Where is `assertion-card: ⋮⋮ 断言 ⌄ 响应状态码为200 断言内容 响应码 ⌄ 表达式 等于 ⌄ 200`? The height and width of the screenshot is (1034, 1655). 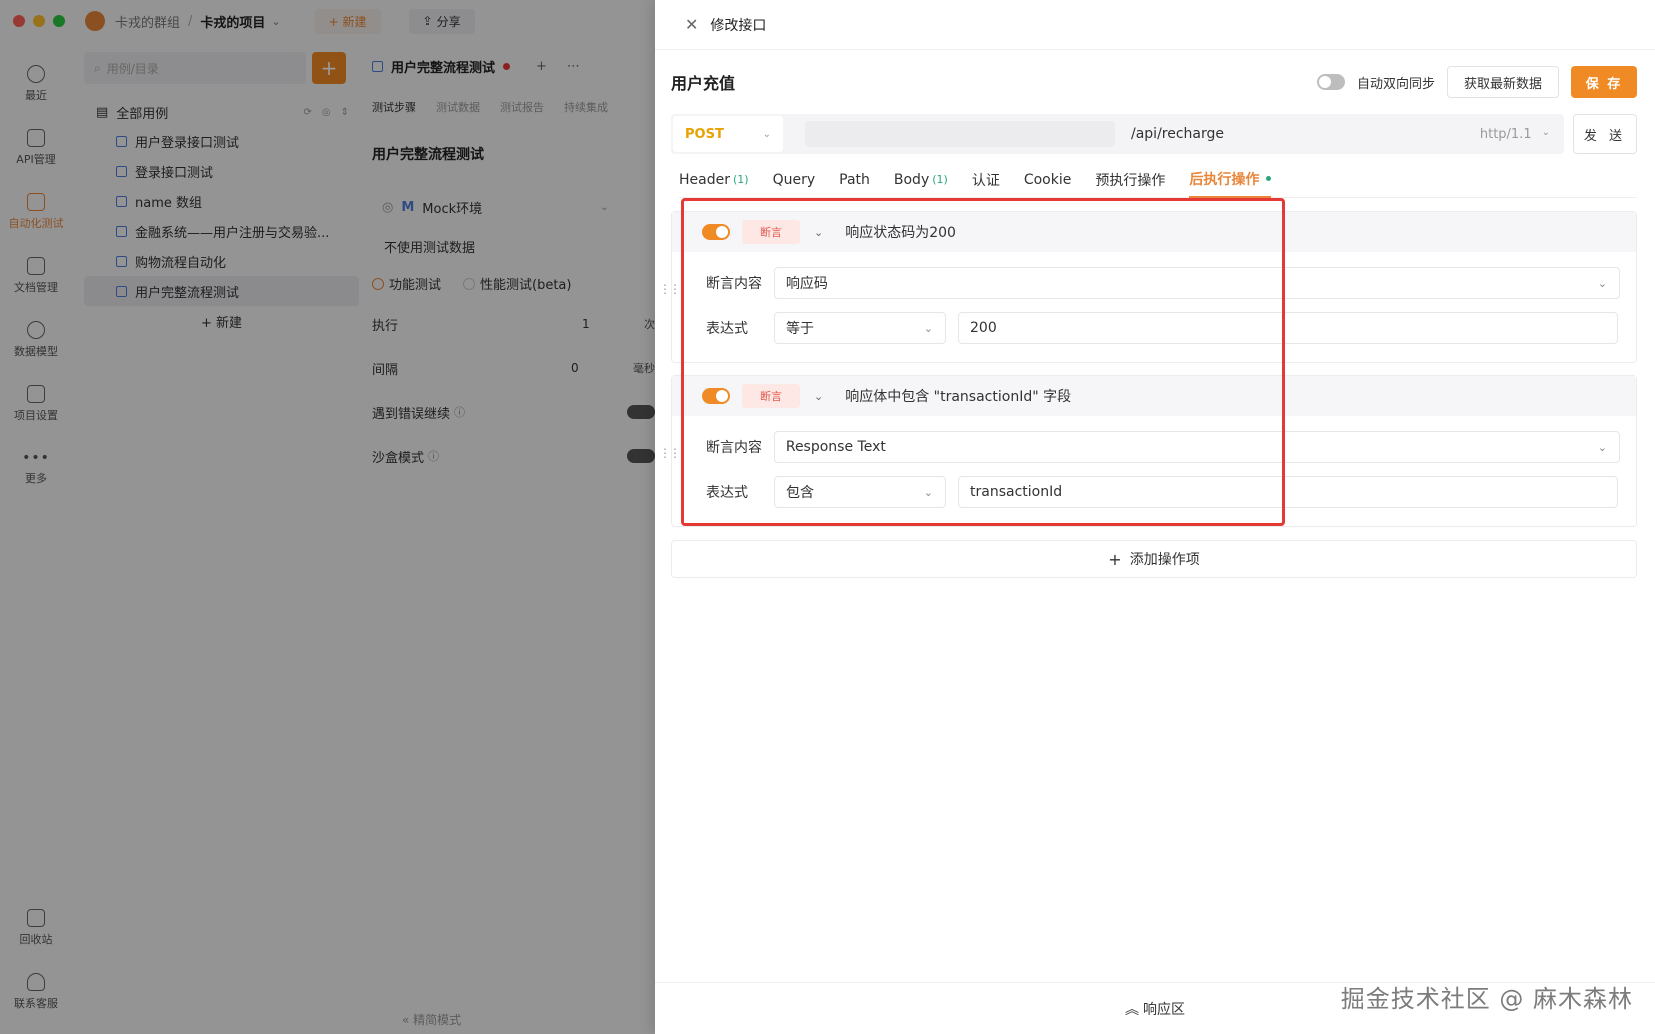 assertion-card: ⋮⋮ 断言 ⌄ 响应状态码为200 断言内容 响应码 ⌄ 表达式 等于 ⌄ 200 is located at coordinates (1148, 287).